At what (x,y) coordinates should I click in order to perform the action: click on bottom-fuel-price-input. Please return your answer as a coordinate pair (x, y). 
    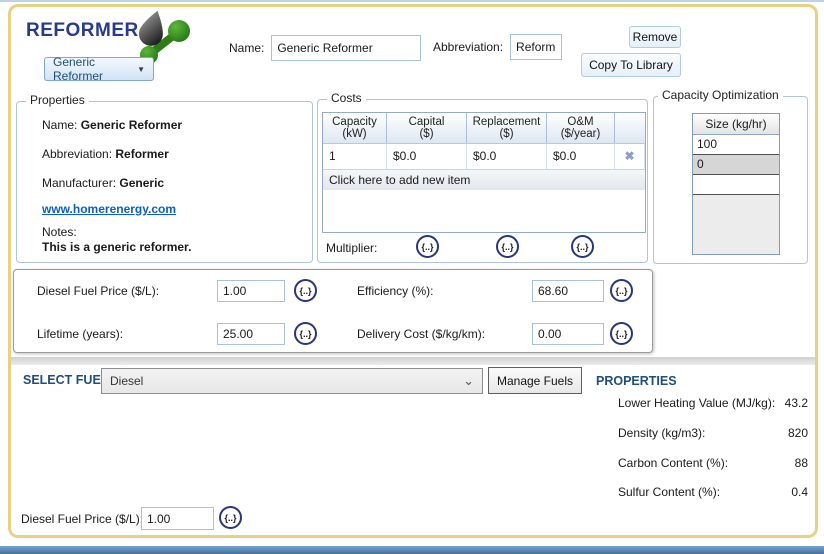
    Looking at the image, I should click on (177, 518).